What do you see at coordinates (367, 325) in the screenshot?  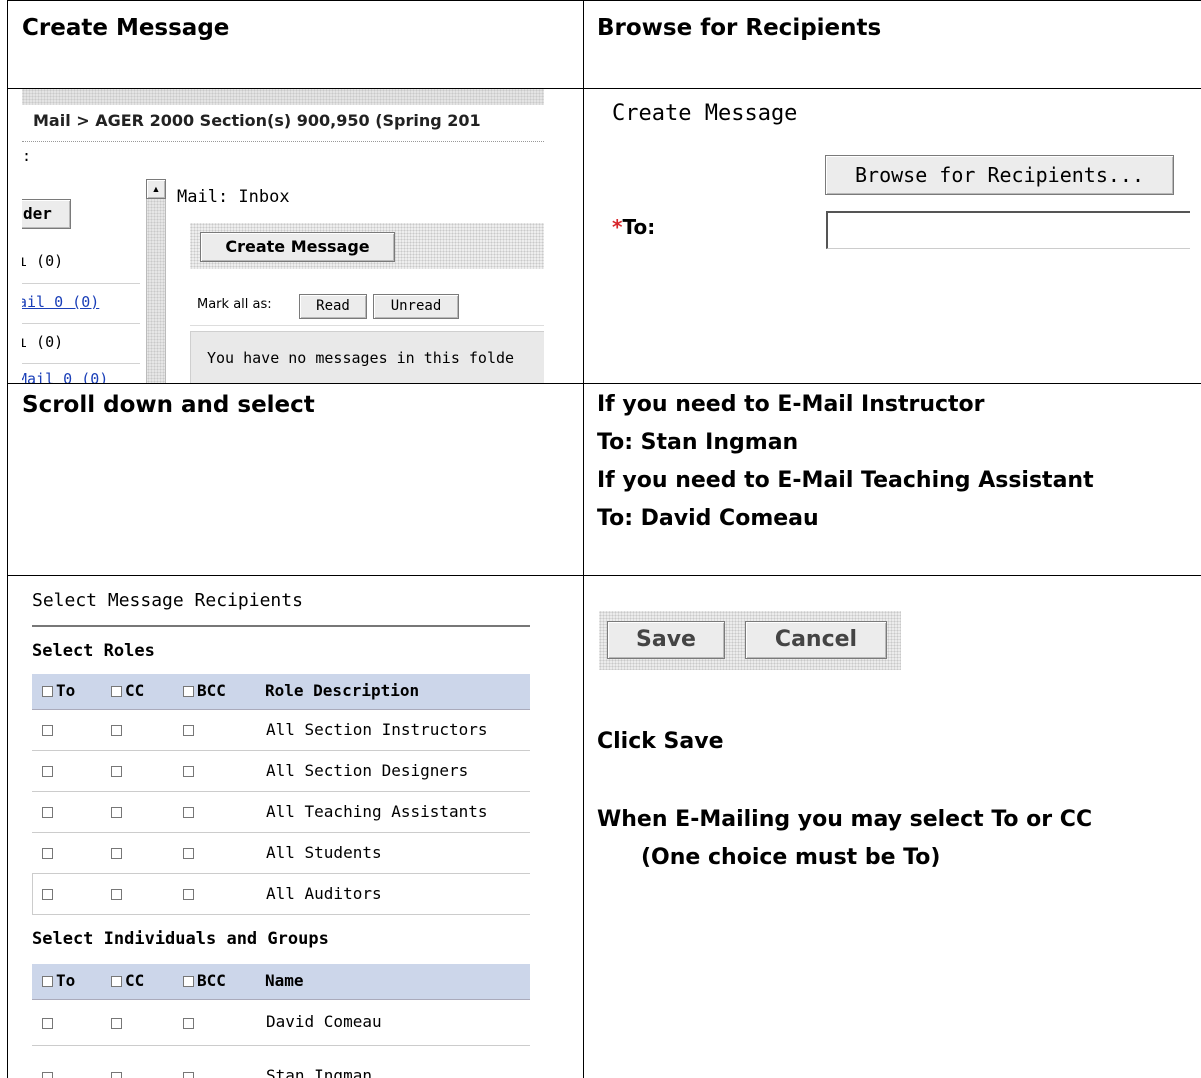 I see `mark-divider` at bounding box center [367, 325].